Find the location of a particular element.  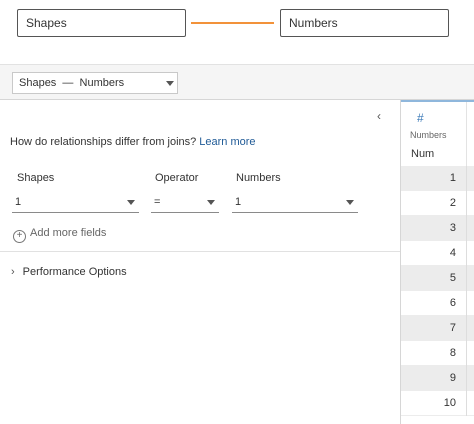

table-cell: 1 is located at coordinates (452, 178).